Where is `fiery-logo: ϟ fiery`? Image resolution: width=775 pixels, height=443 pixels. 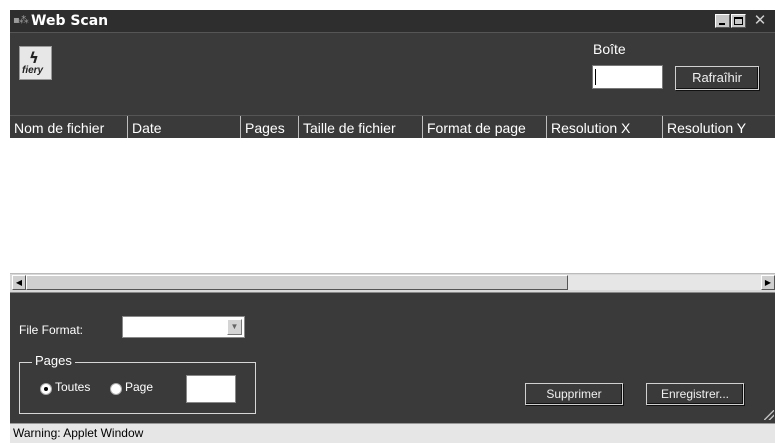
fiery-logo: ϟ fiery is located at coordinates (35, 63).